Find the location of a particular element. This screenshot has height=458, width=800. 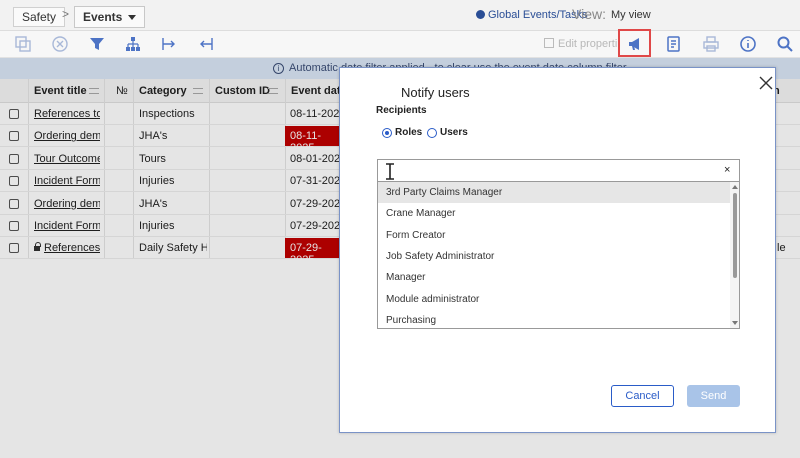

dialog-title: Notify users is located at coordinates (435, 92).